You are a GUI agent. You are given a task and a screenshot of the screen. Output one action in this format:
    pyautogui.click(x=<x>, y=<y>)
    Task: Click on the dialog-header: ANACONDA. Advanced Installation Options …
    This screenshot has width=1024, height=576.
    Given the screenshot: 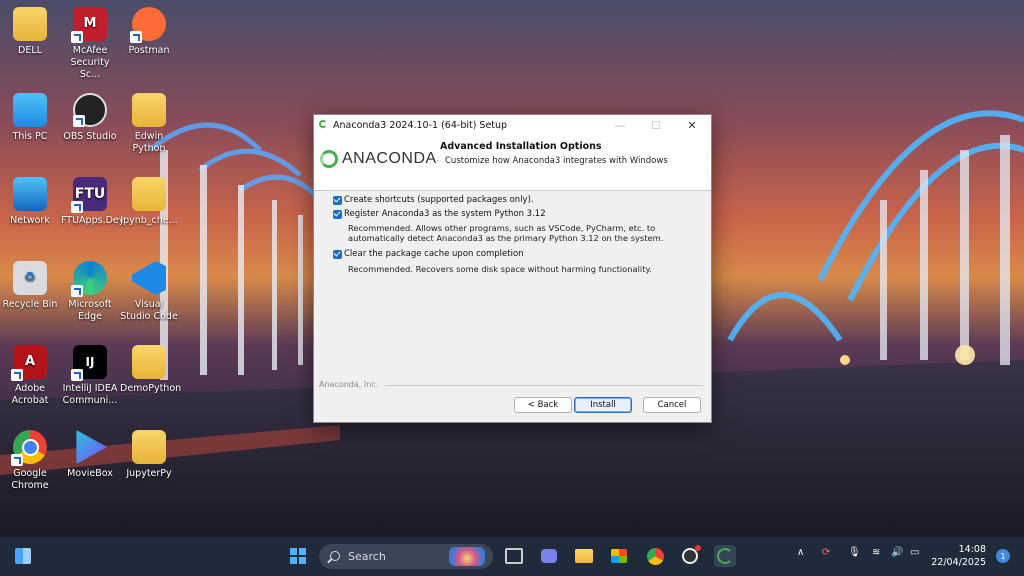 What is the action you would take?
    pyautogui.click(x=512, y=163)
    